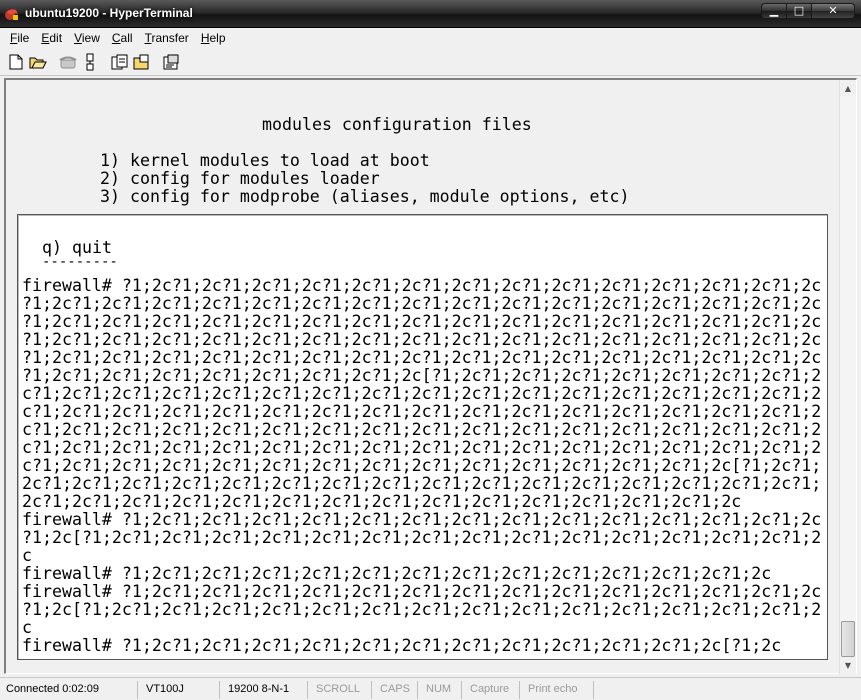  What do you see at coordinates (799, 11) in the screenshot?
I see `maximize-button: □` at bounding box center [799, 11].